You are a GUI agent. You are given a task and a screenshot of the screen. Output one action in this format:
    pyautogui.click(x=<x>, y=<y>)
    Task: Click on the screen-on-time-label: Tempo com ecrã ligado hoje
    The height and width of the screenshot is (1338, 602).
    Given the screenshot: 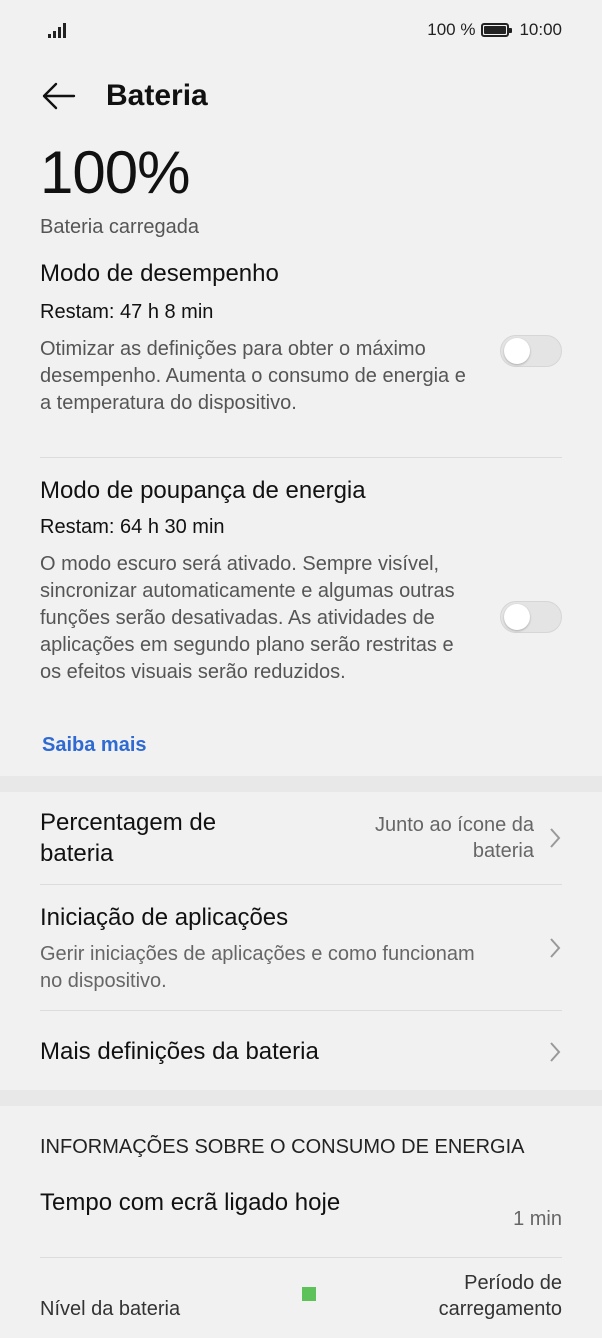 What is the action you would take?
    pyautogui.click(x=190, y=1202)
    